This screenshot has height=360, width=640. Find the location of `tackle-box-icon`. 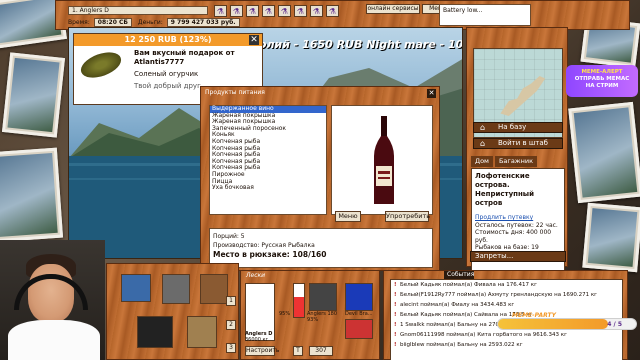

tackle-box-icon is located at coordinates (136, 288).